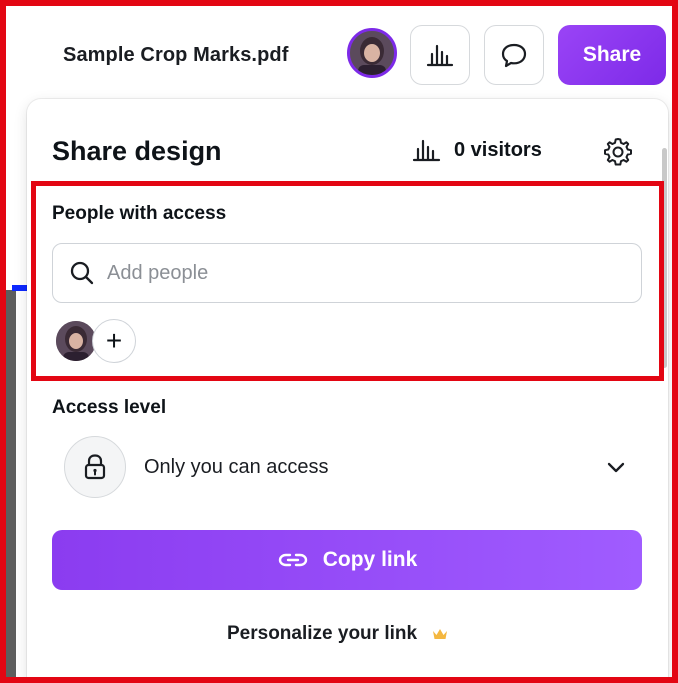  I want to click on settings-button, so click(618, 152).